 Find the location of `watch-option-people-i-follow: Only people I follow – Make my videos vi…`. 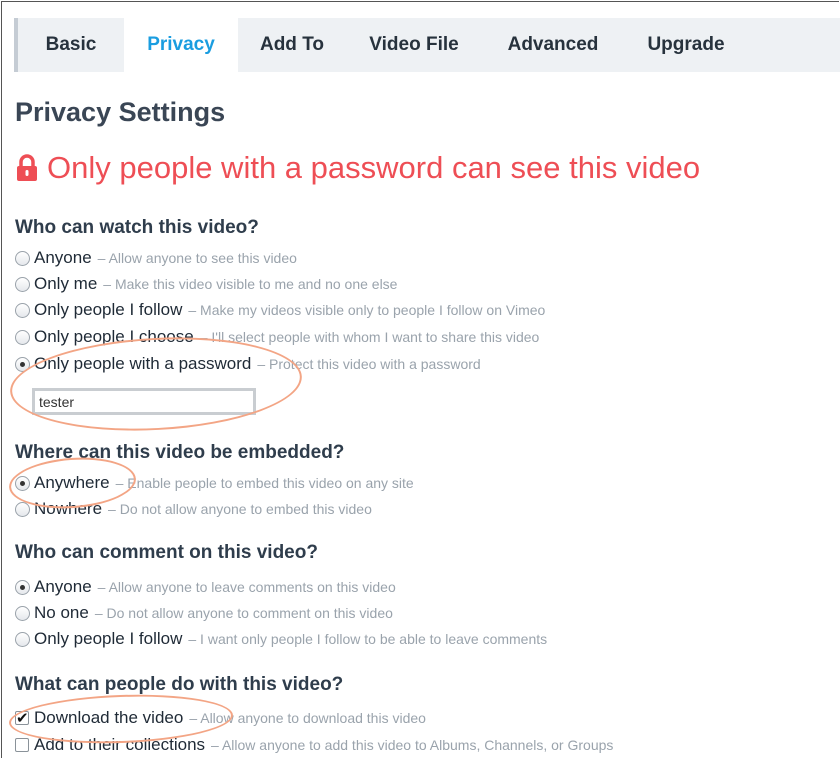

watch-option-people-i-follow: Only people I follow – Make my videos vi… is located at coordinates (280, 310).